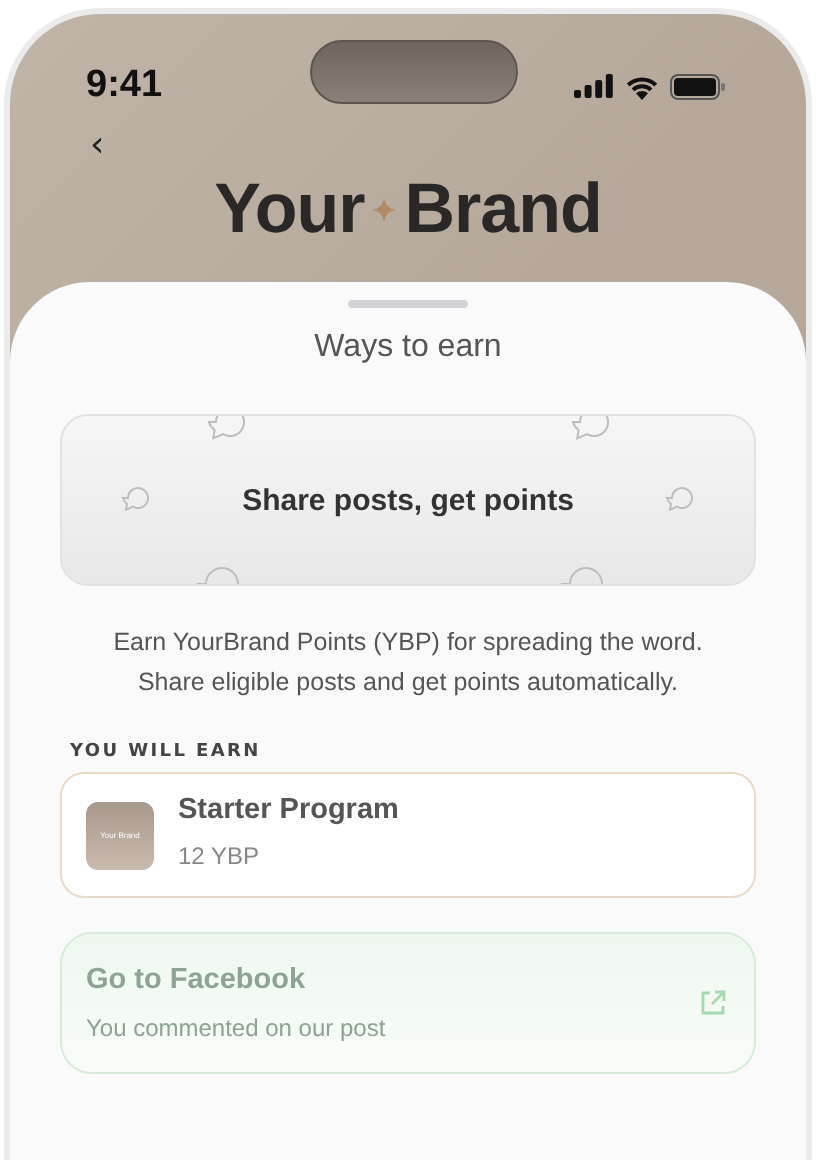  What do you see at coordinates (289, 210) in the screenshot?
I see `brand-logo-text: Your` at bounding box center [289, 210].